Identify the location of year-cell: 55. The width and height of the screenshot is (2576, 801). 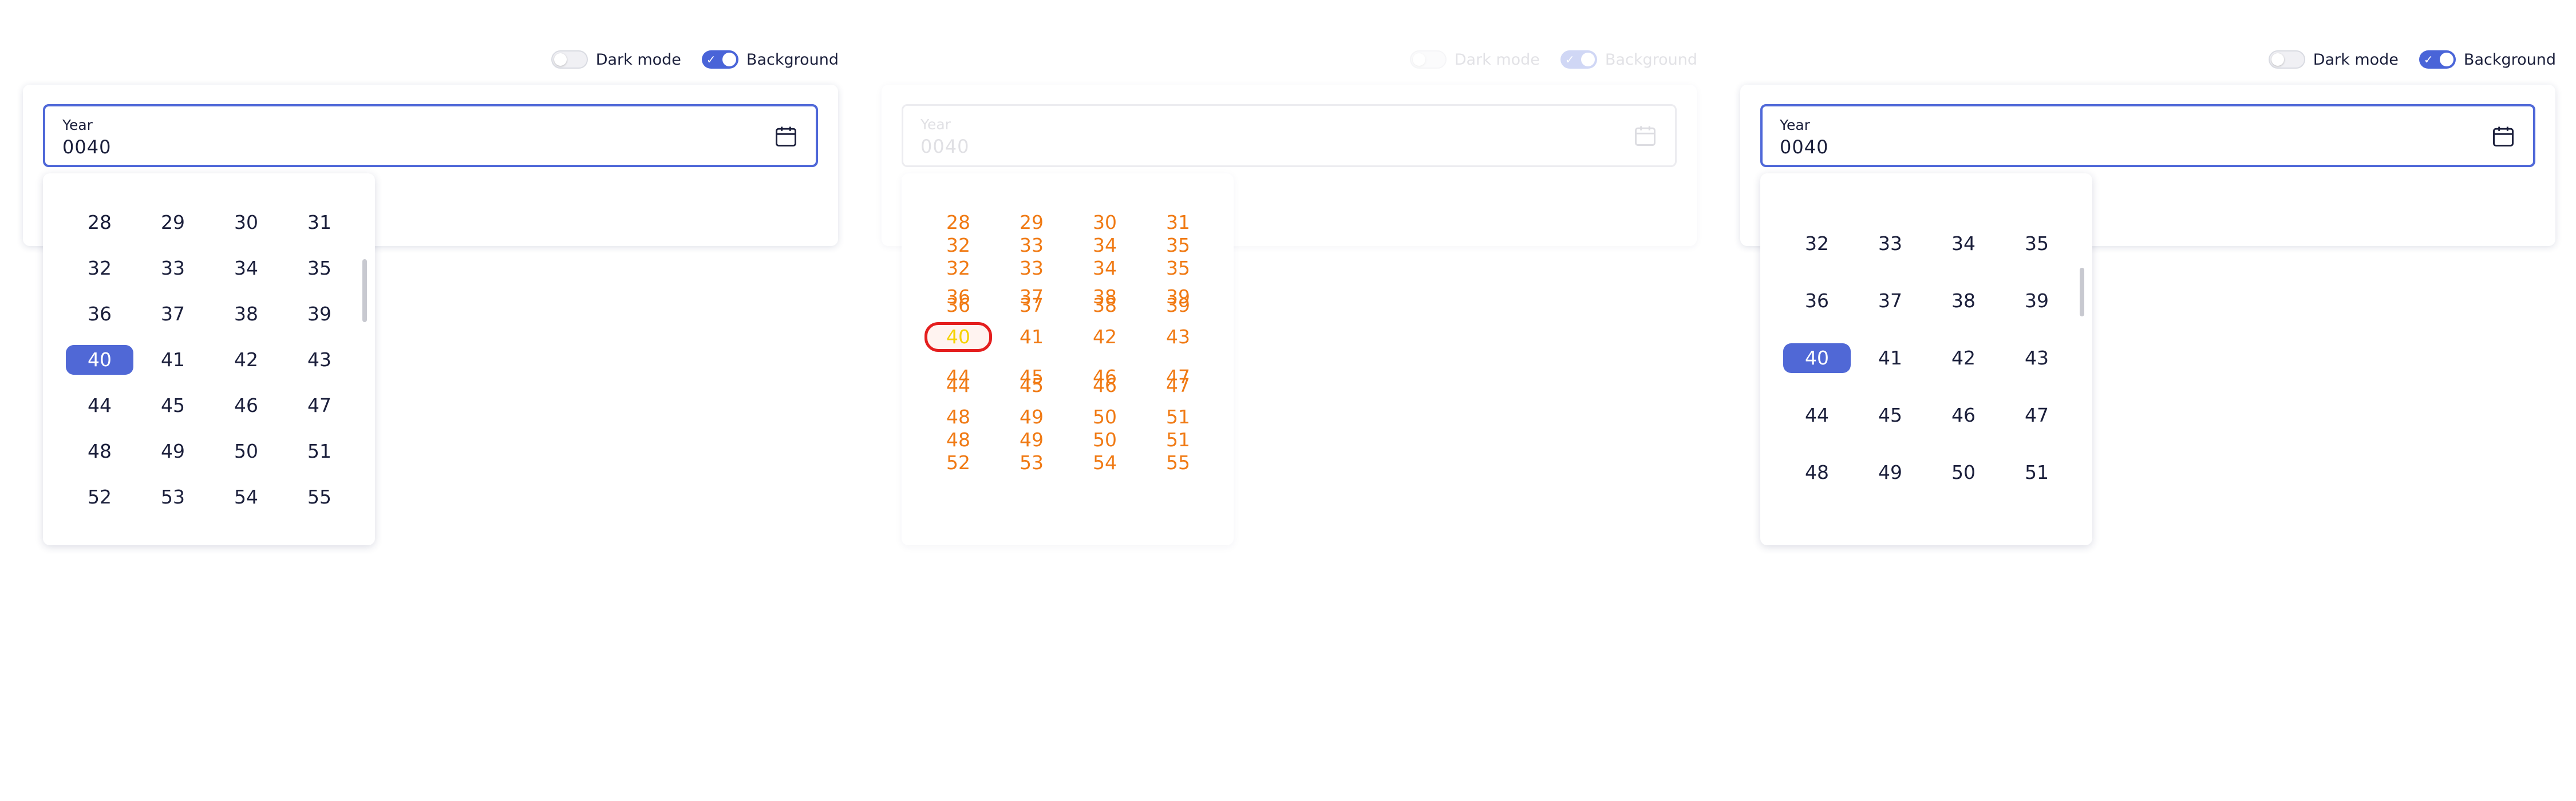
(319, 497).